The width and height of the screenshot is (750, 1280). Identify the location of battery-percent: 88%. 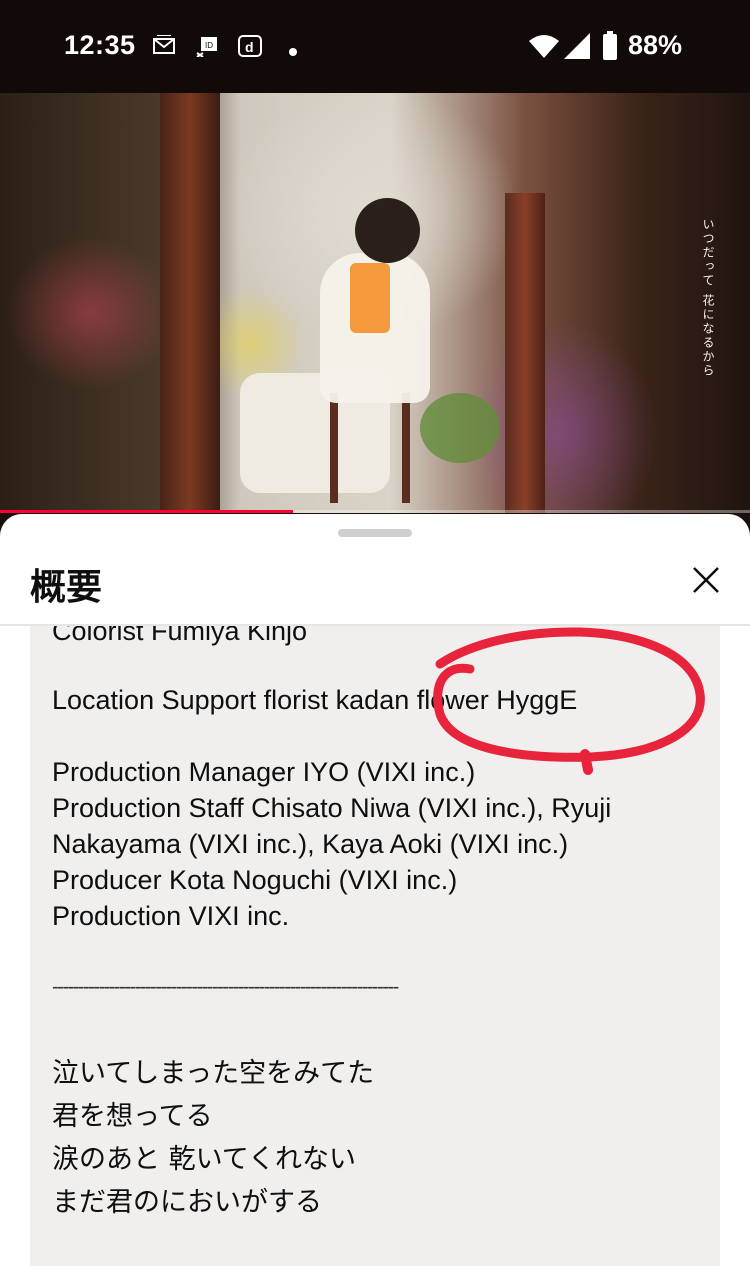
(655, 45).